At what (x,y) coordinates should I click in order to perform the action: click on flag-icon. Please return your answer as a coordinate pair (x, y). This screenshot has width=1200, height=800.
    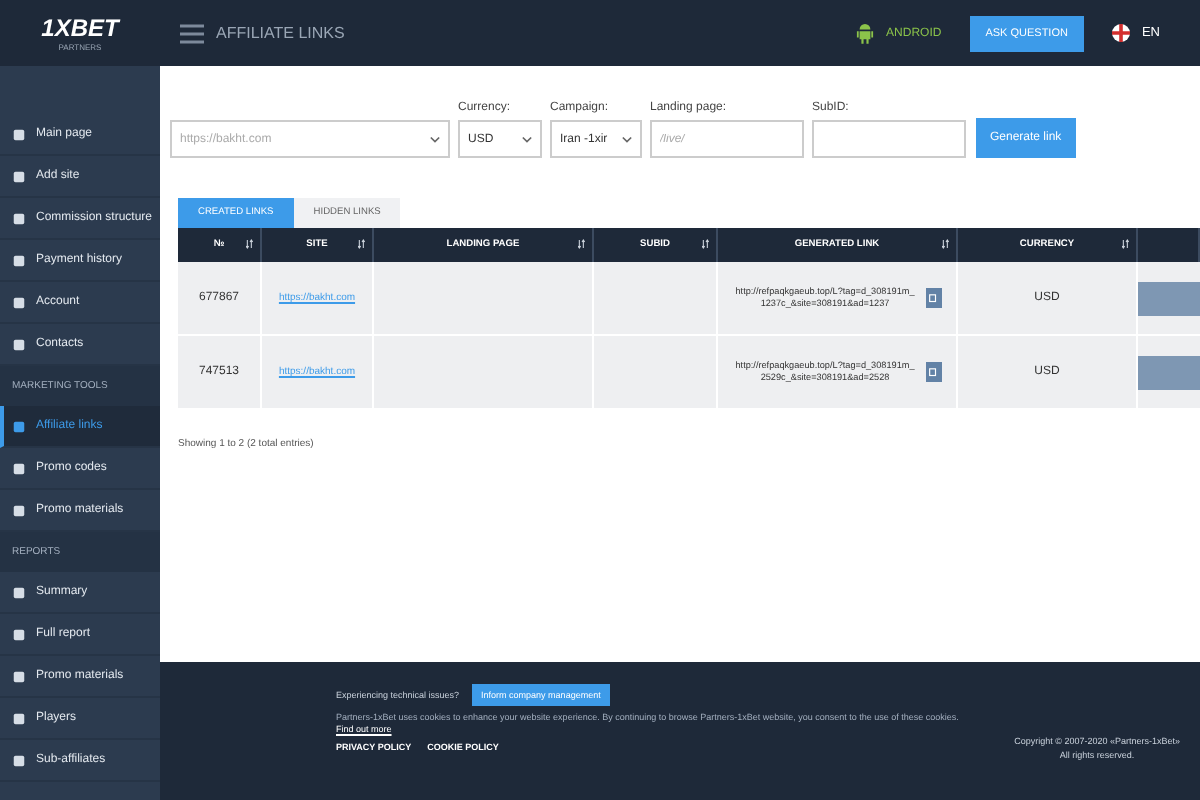
    Looking at the image, I should click on (1120, 33).